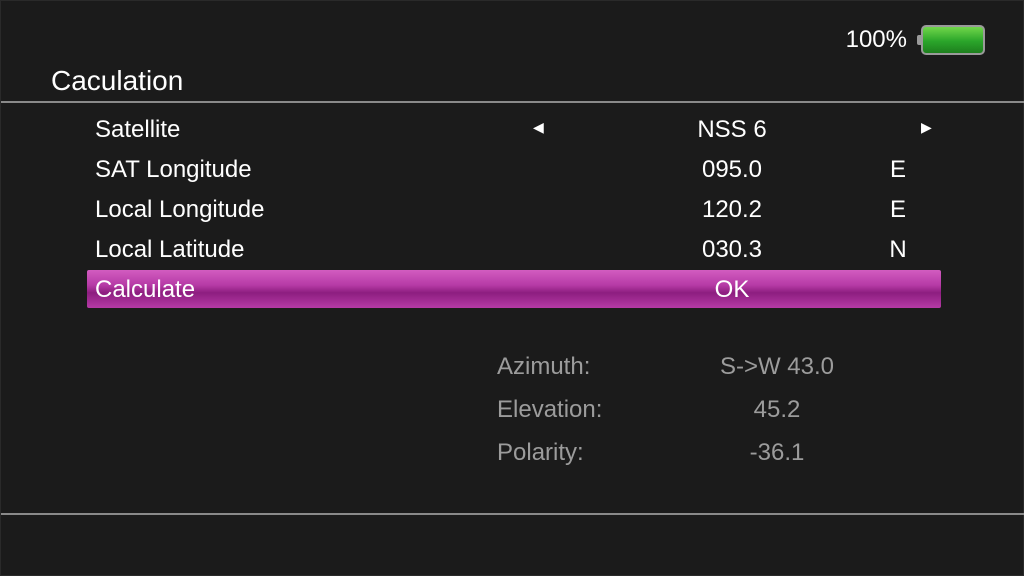 This screenshot has height=576, width=1024. I want to click on sat-longitude-unit: E, so click(897, 169).